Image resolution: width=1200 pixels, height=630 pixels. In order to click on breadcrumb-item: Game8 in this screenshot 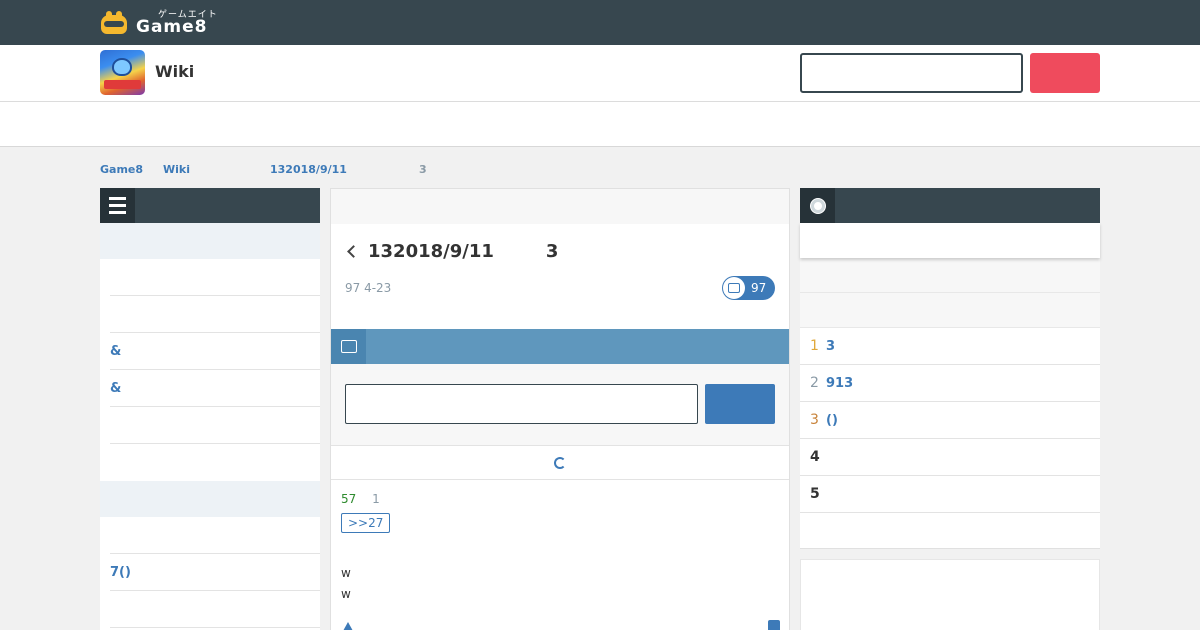, I will do `click(121, 169)`.